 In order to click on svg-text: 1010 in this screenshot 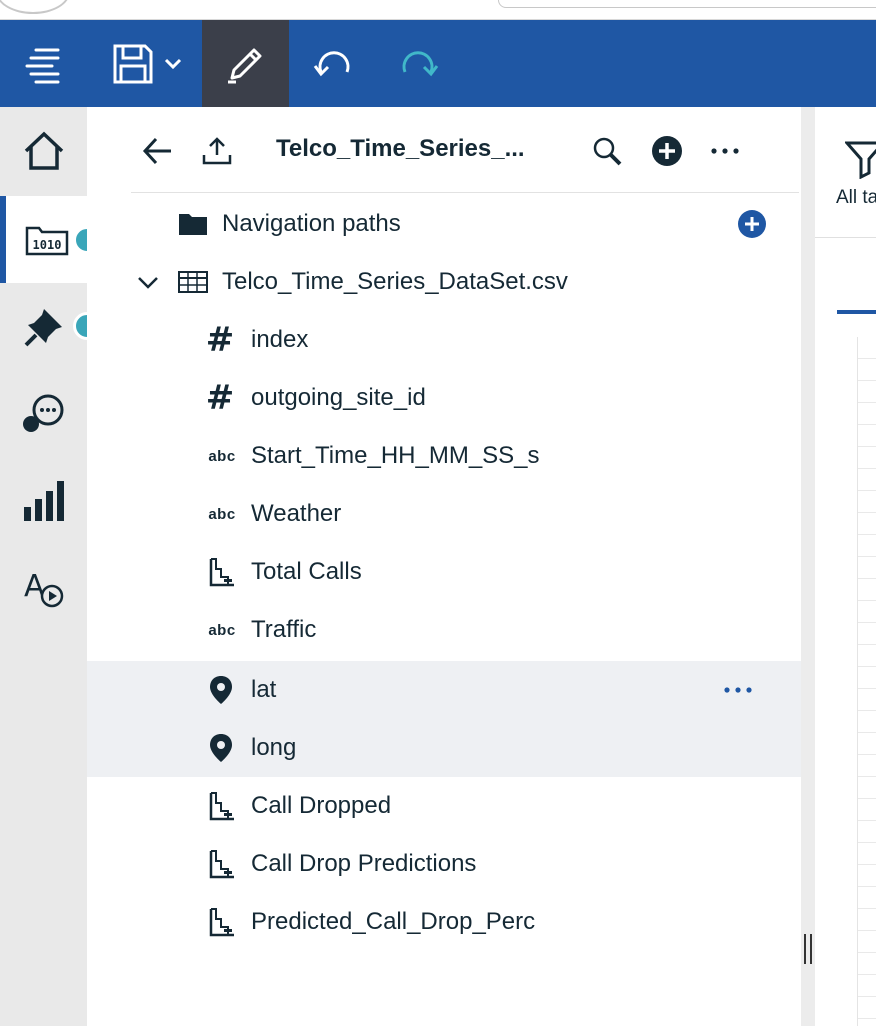, I will do `click(46, 245)`.